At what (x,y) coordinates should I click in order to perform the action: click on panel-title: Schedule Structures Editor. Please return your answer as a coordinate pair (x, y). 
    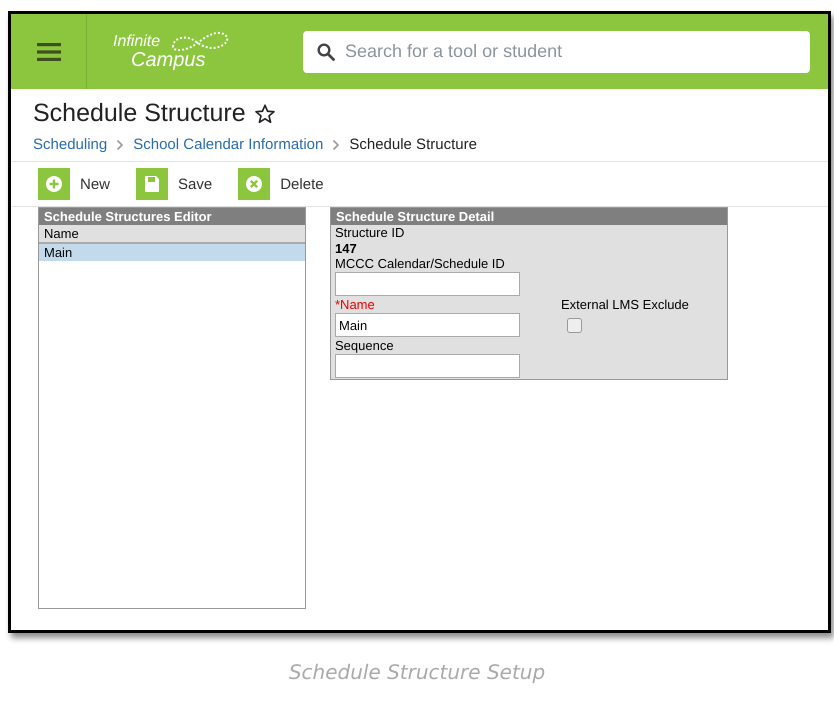
    Looking at the image, I should click on (172, 216).